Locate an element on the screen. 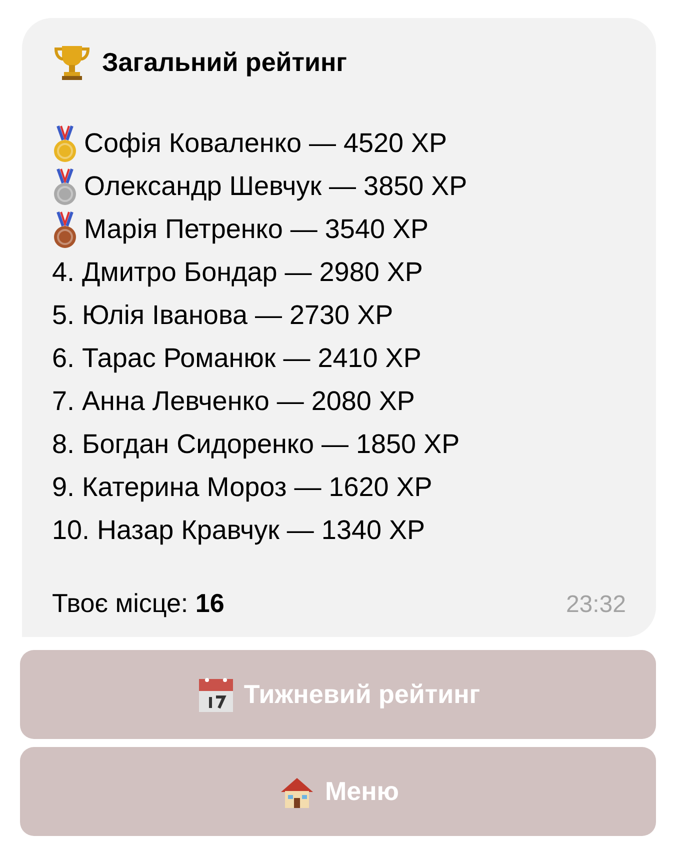 The image size is (697, 854). ranking-entry: 10. Назар Кравчук — 1340 XP is located at coordinates (239, 530).